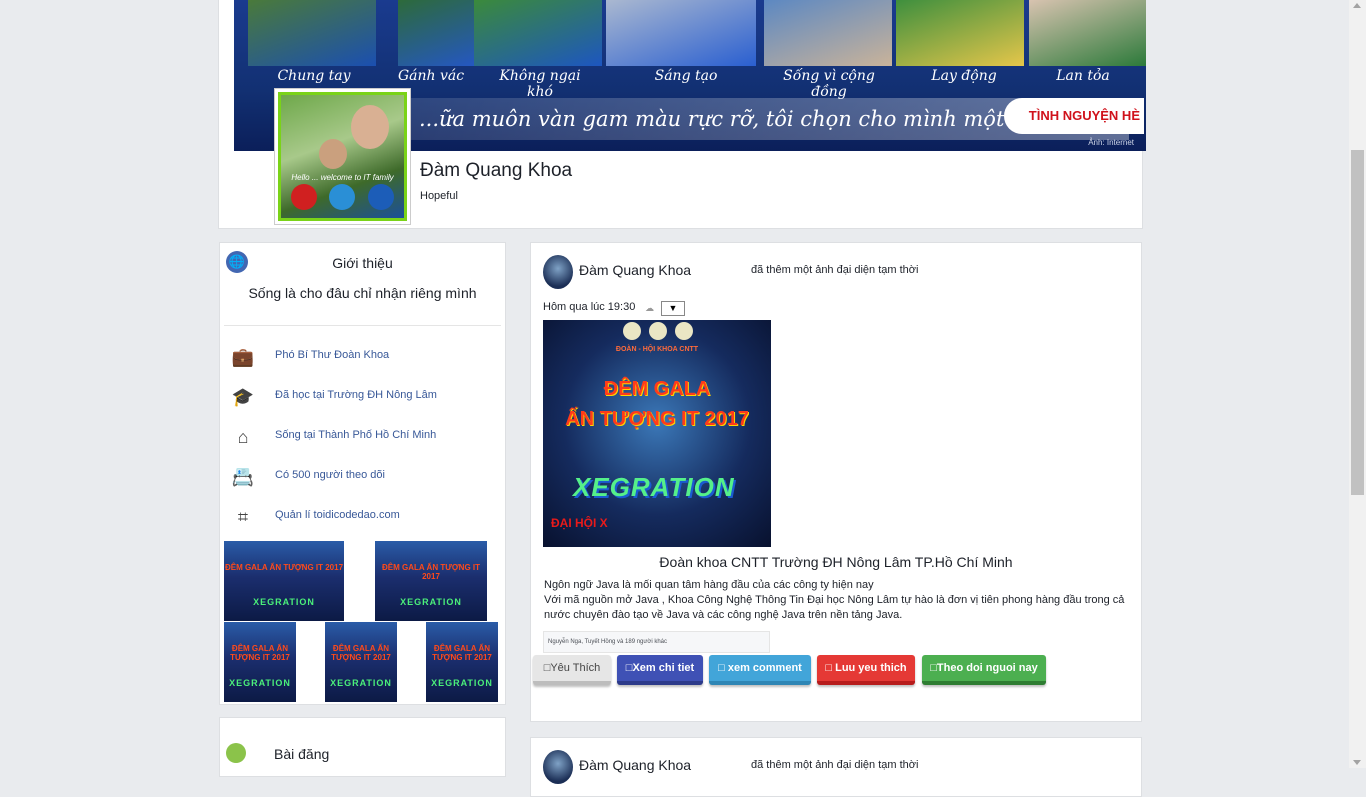 This screenshot has height=797, width=1366. I want to click on intro-item-residence: ⌂ Sống tại Thành Phố Hồ Chí Minh, so click(363, 437).